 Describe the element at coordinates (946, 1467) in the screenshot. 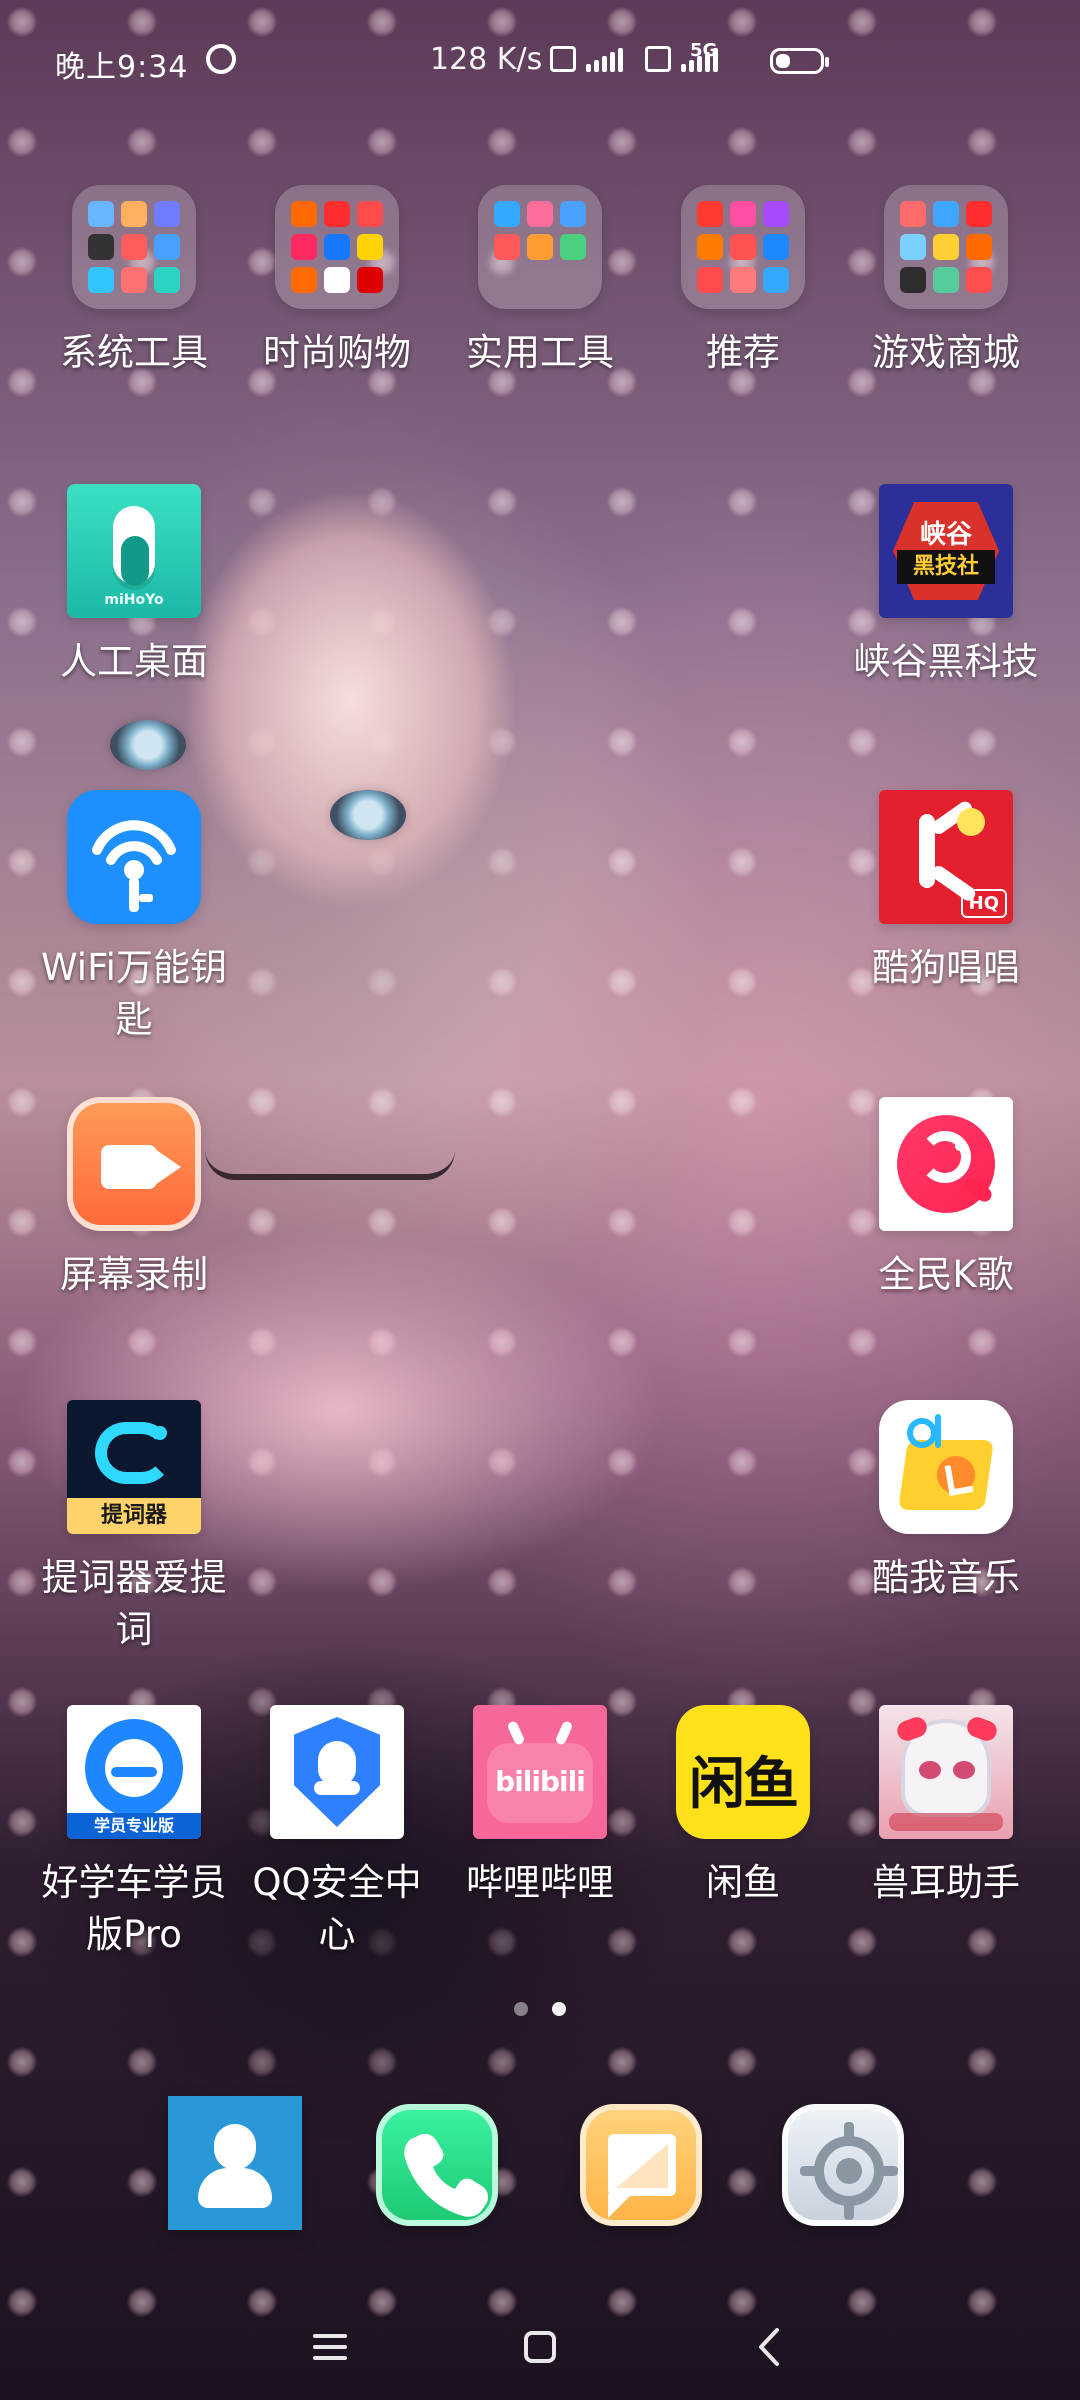

I see `kuwo-music-icon` at that location.